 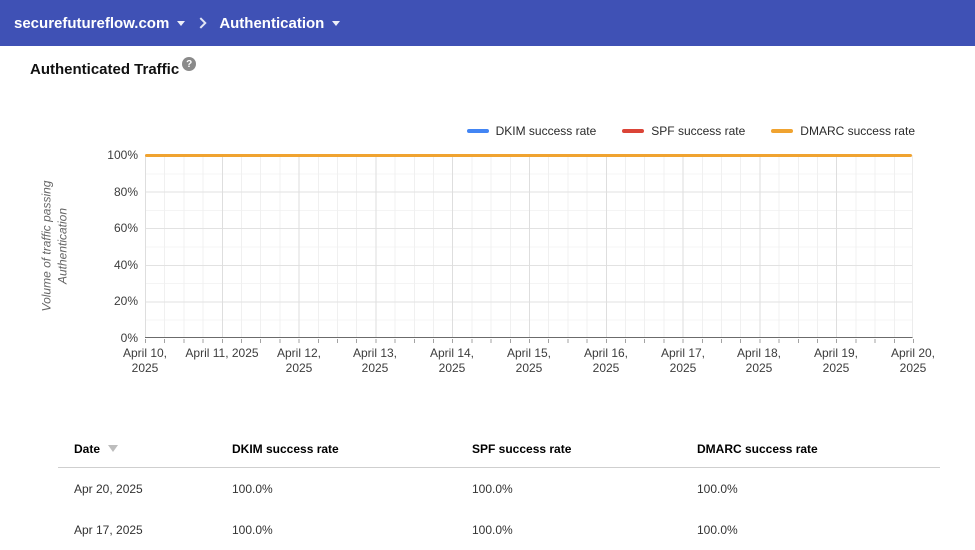 What do you see at coordinates (108, 529) in the screenshot?
I see `date-cell: Apr 17, 2025` at bounding box center [108, 529].